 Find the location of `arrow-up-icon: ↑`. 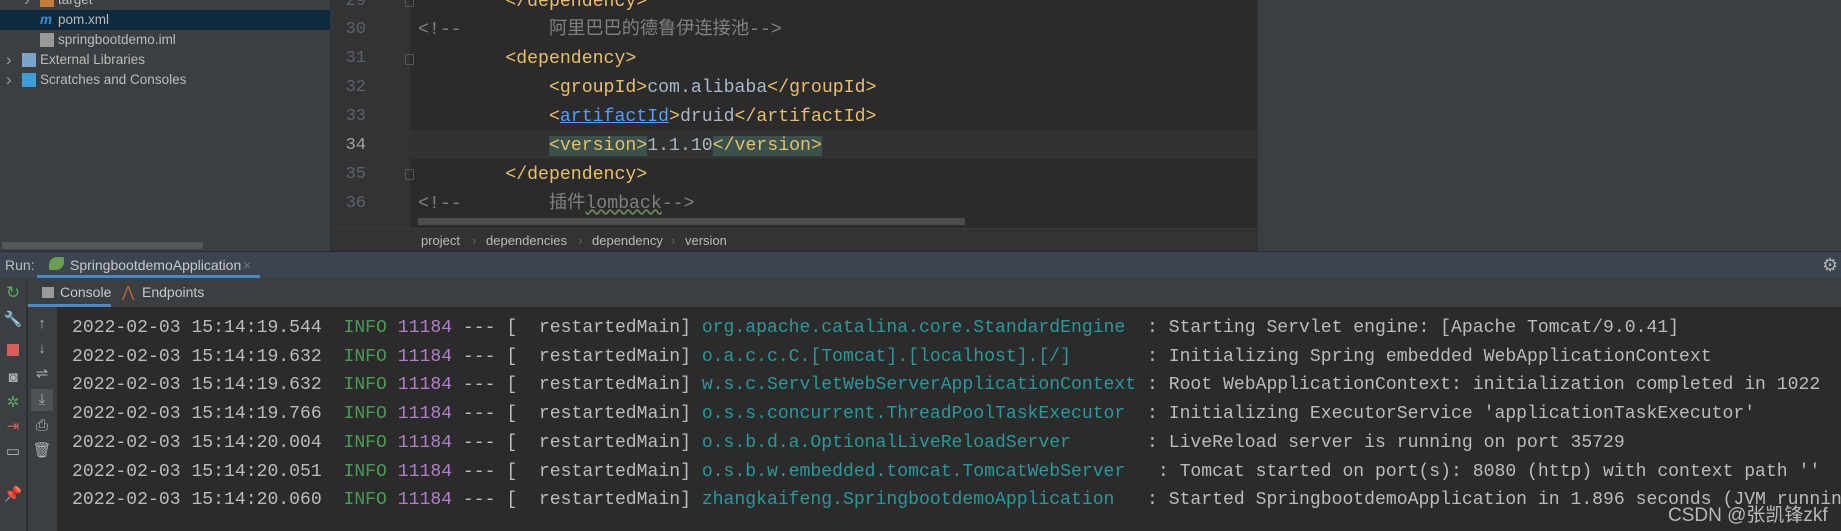

arrow-up-icon: ↑ is located at coordinates (42, 324).